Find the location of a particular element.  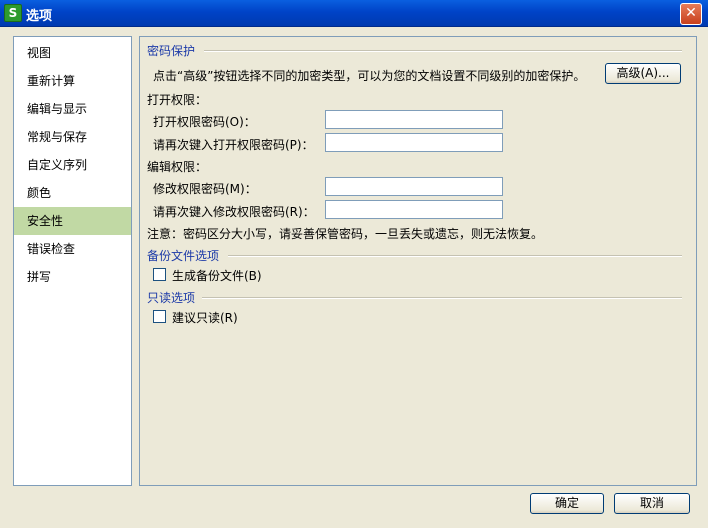

readonly-options-heading: 只读选项 is located at coordinates (171, 298).